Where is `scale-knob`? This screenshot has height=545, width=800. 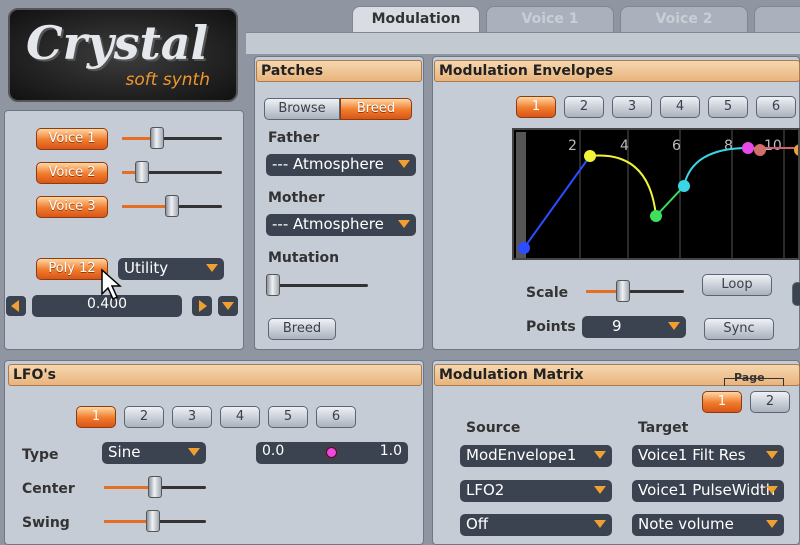 scale-knob is located at coordinates (623, 291).